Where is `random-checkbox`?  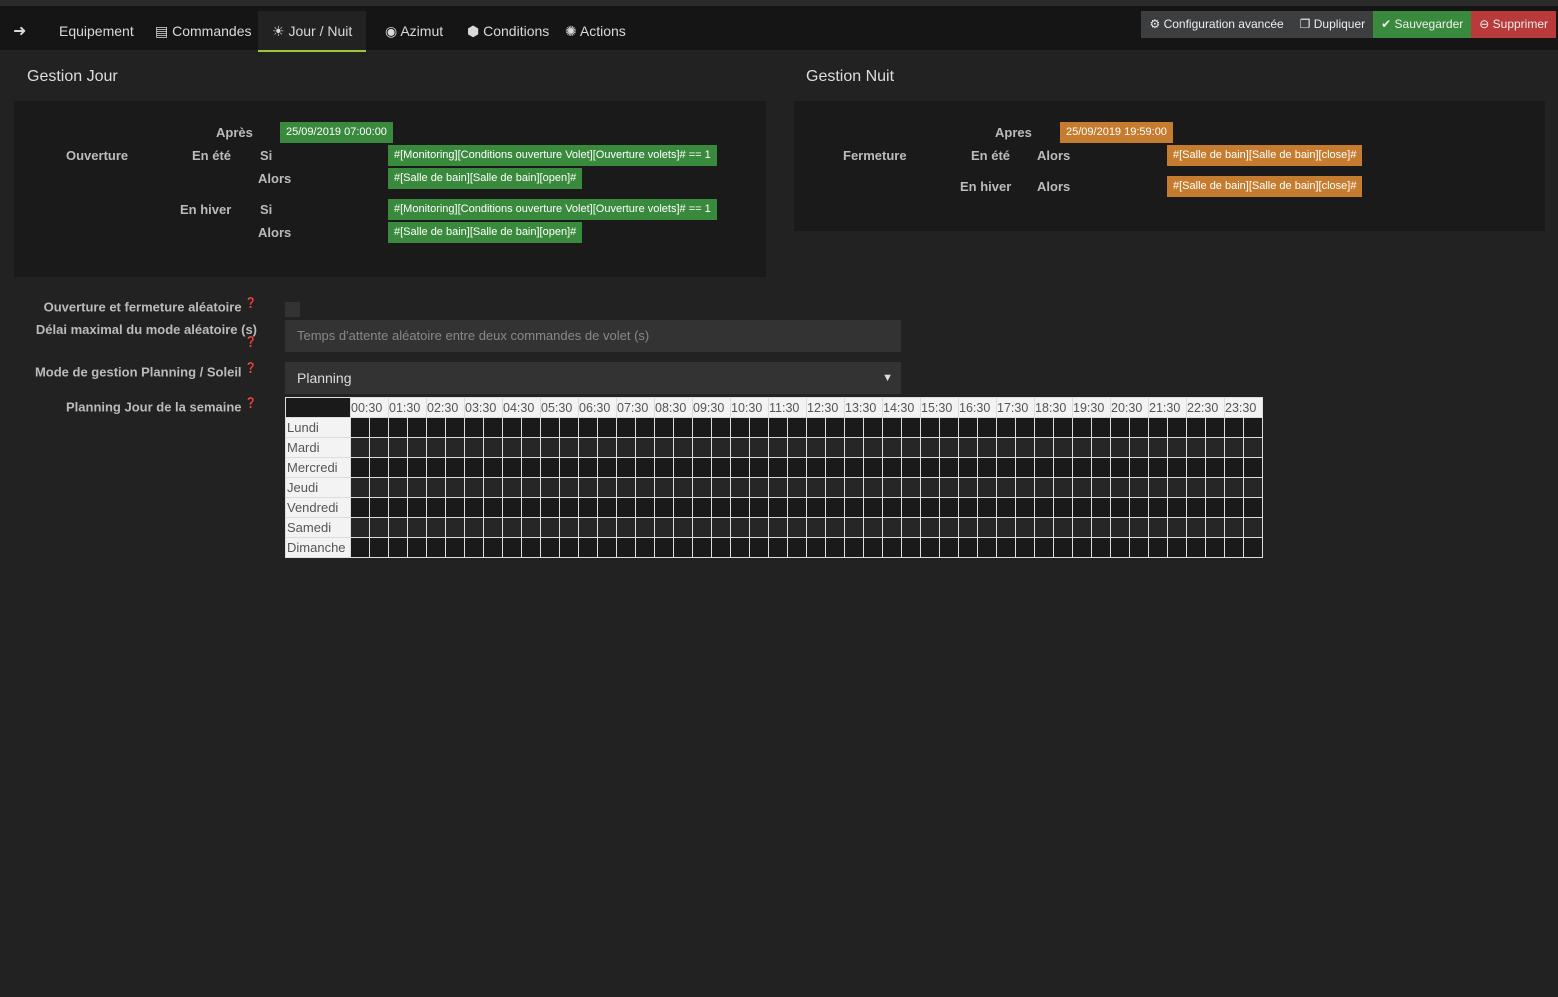
random-checkbox is located at coordinates (292, 309).